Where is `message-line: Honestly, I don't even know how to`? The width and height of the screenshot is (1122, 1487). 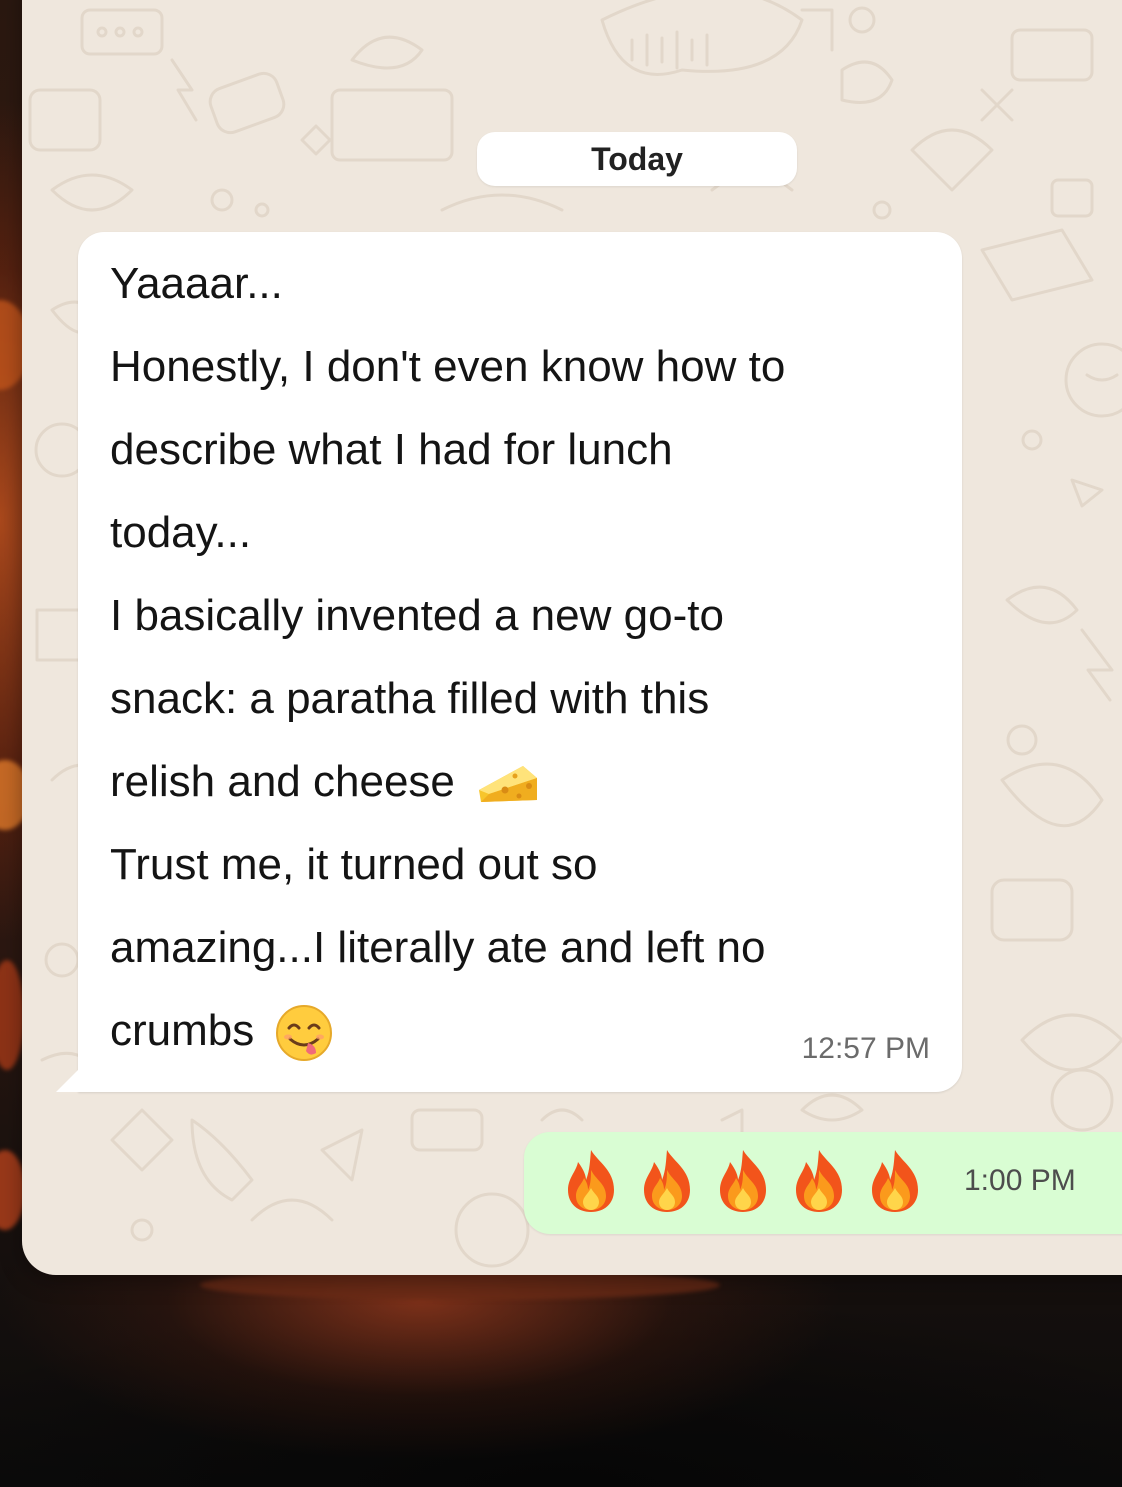
message-line: Honestly, I don't even know how to is located at coordinates (448, 366).